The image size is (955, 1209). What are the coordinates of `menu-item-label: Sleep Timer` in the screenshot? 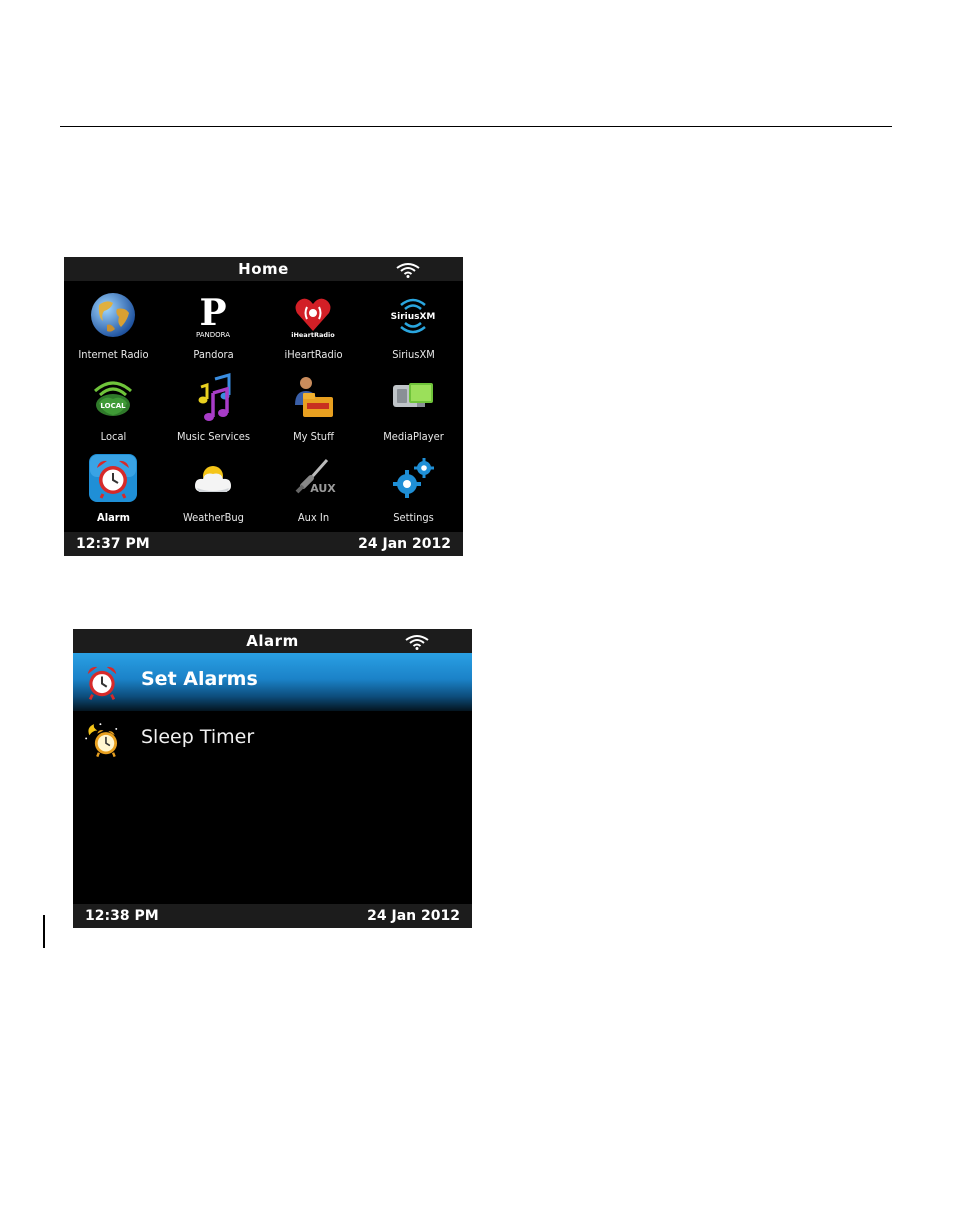 It's located at (198, 737).